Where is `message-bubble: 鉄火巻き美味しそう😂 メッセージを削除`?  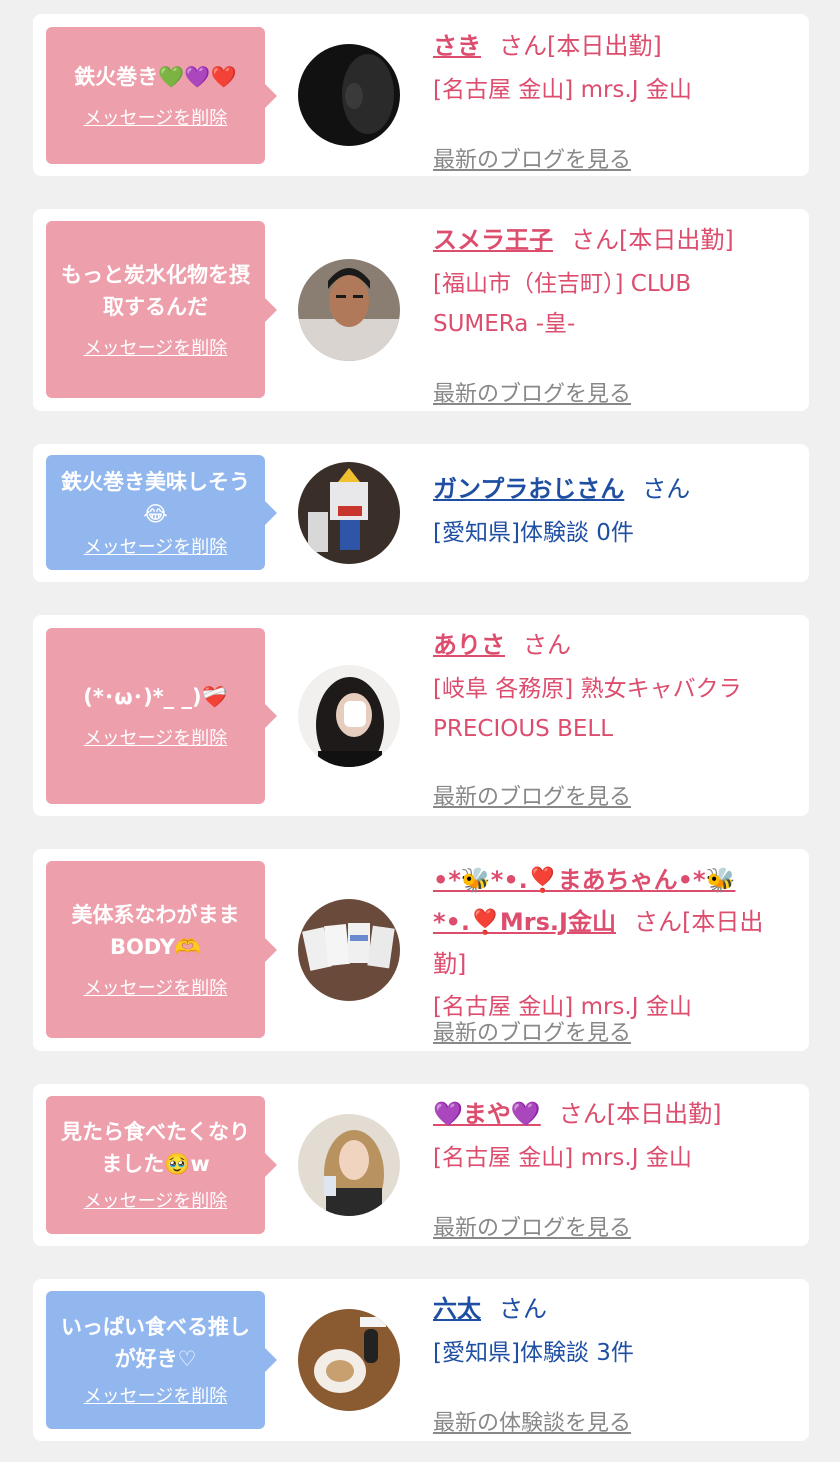
message-bubble: 鉄火巻き美味しそう😂 メッセージを削除 is located at coordinates (161, 512).